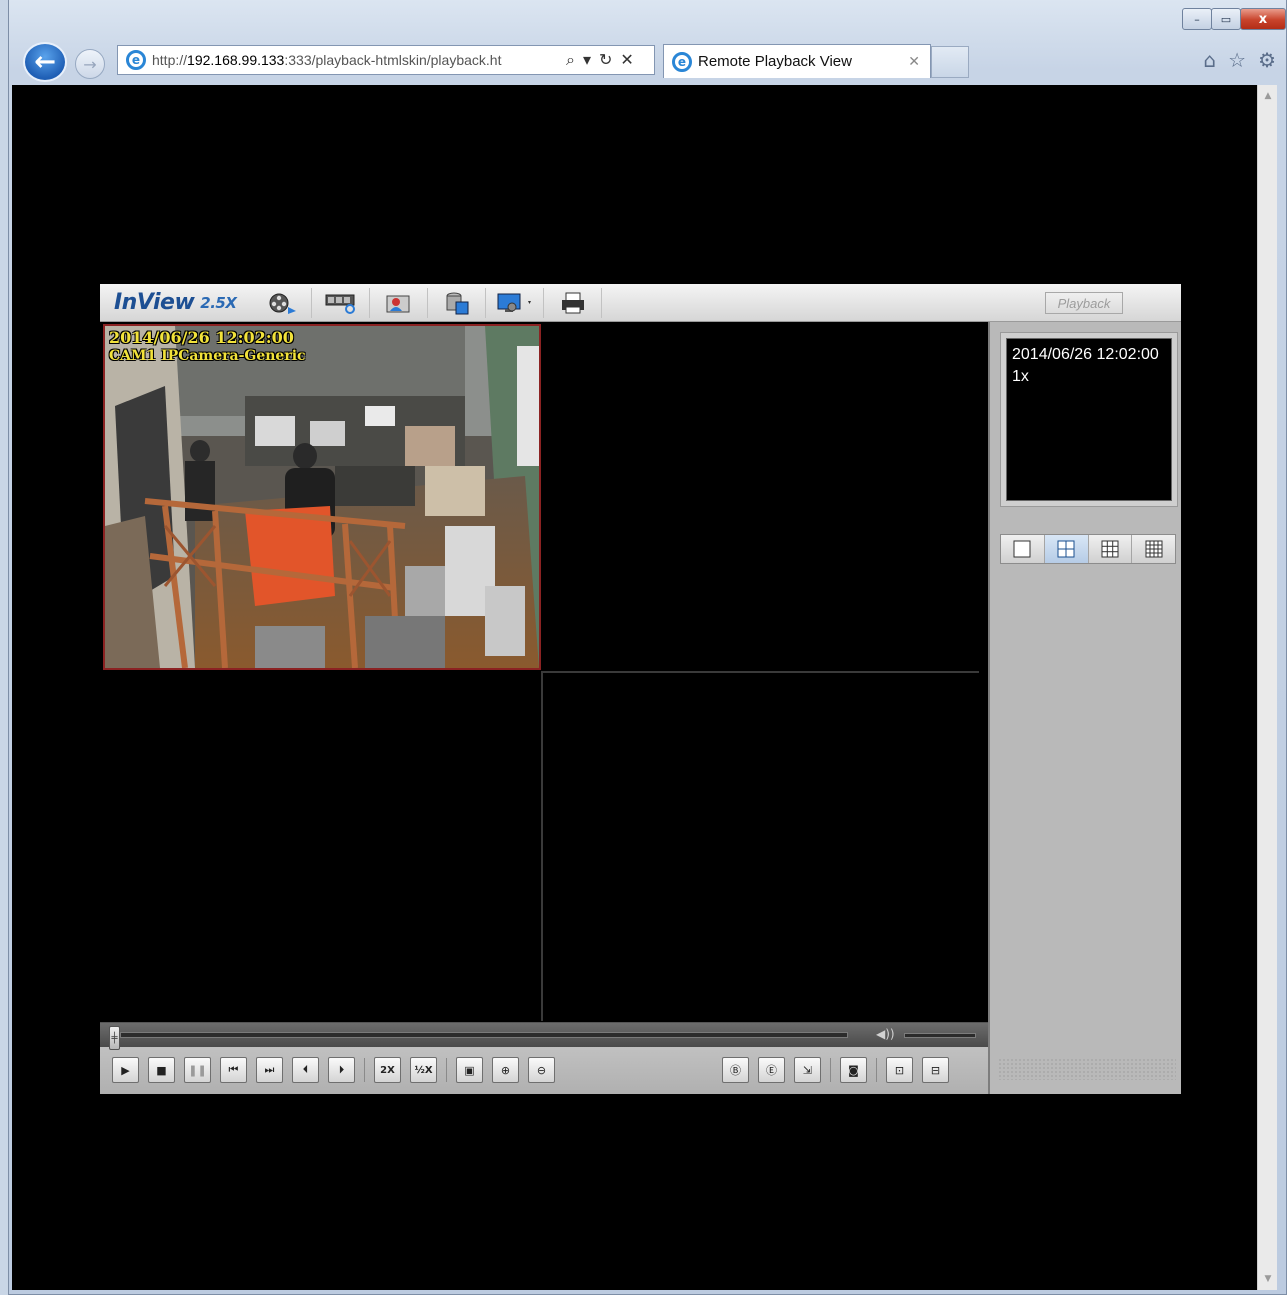 This screenshot has width=1287, height=1295. What do you see at coordinates (1237, 60) in the screenshot?
I see `favorites-star-icon: ☆` at bounding box center [1237, 60].